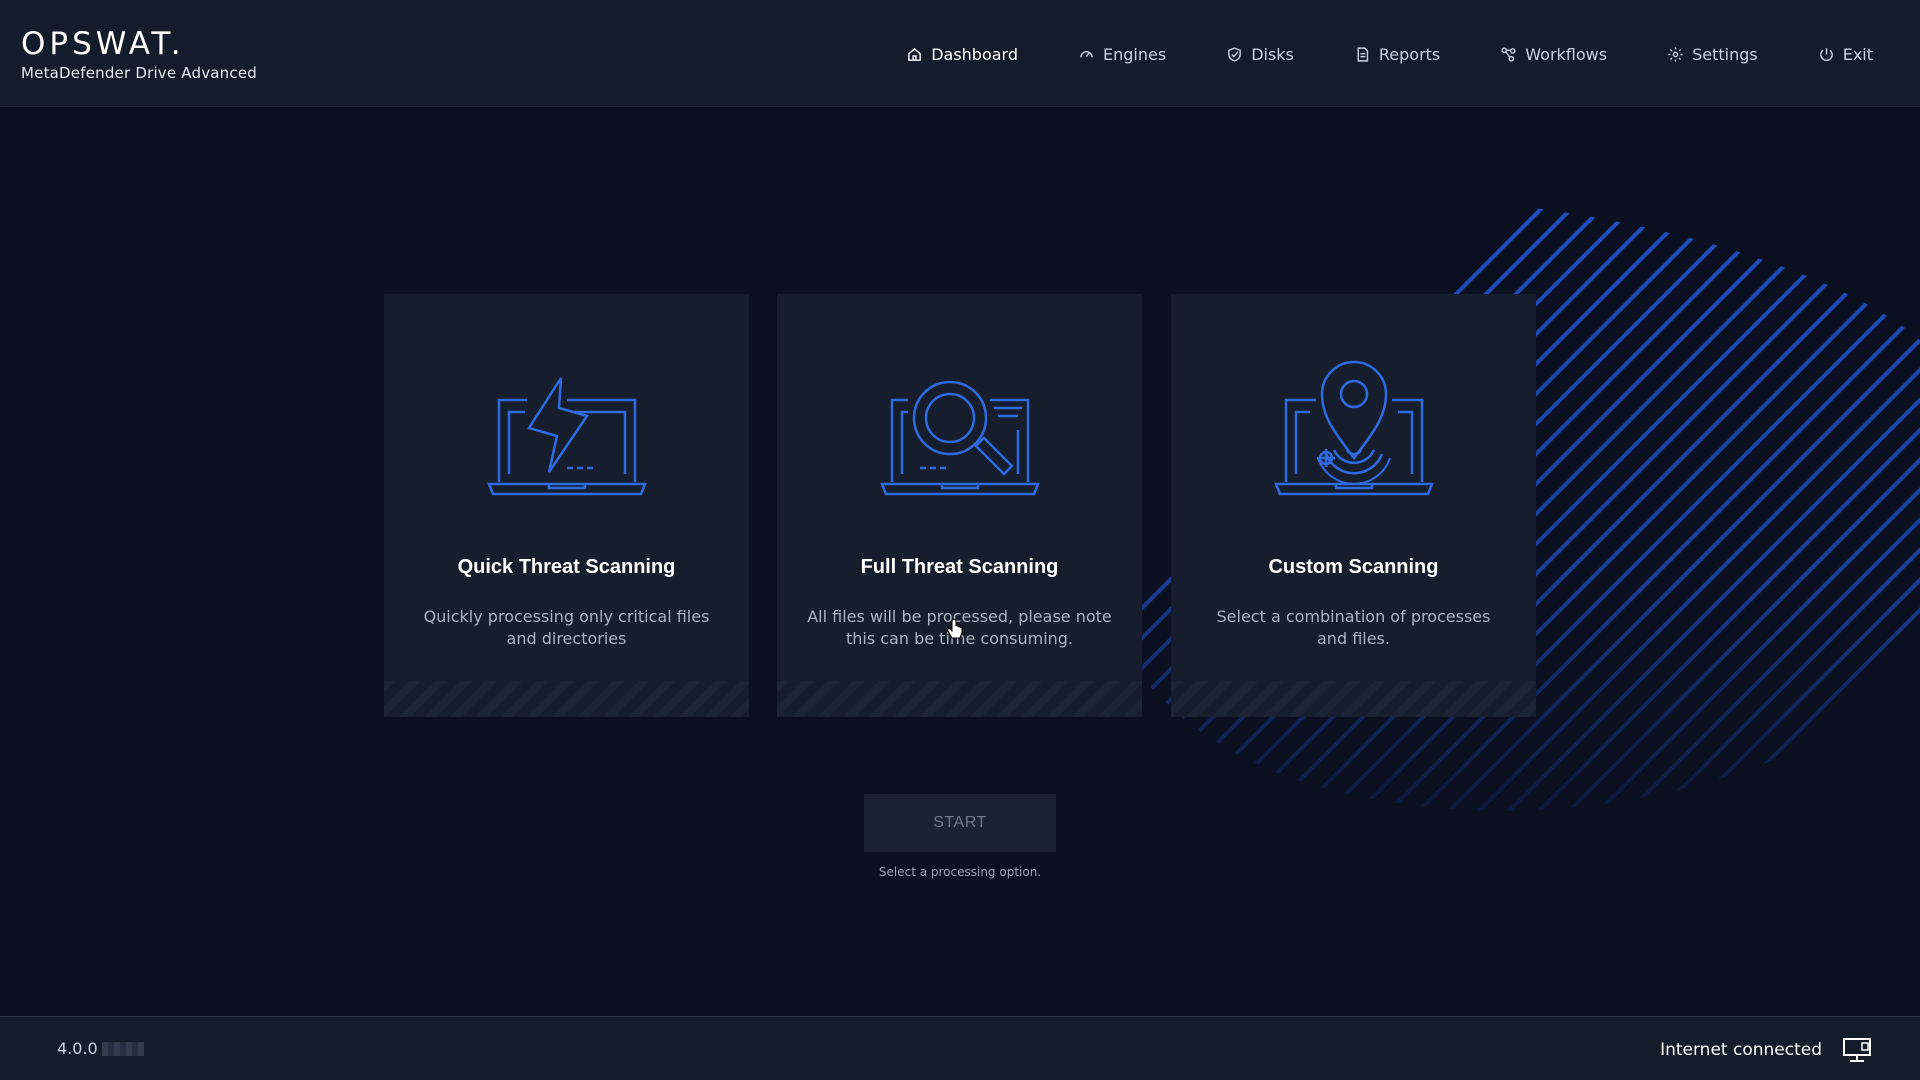  Describe the element at coordinates (1566, 54) in the screenshot. I see `nav-item-label: Workflows` at that location.